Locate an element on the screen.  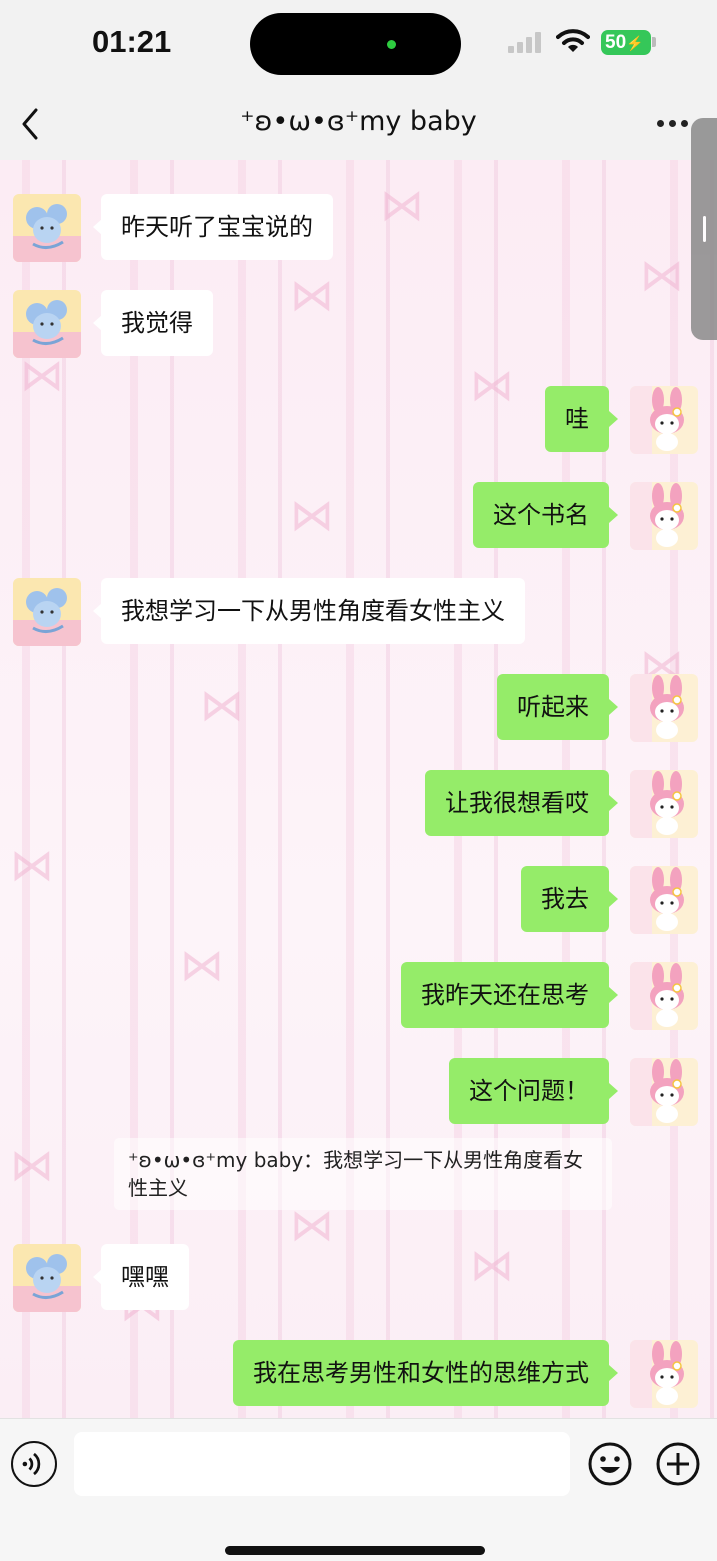
message-bubble: 我昨天还在思考 is located at coordinates (509, 995).